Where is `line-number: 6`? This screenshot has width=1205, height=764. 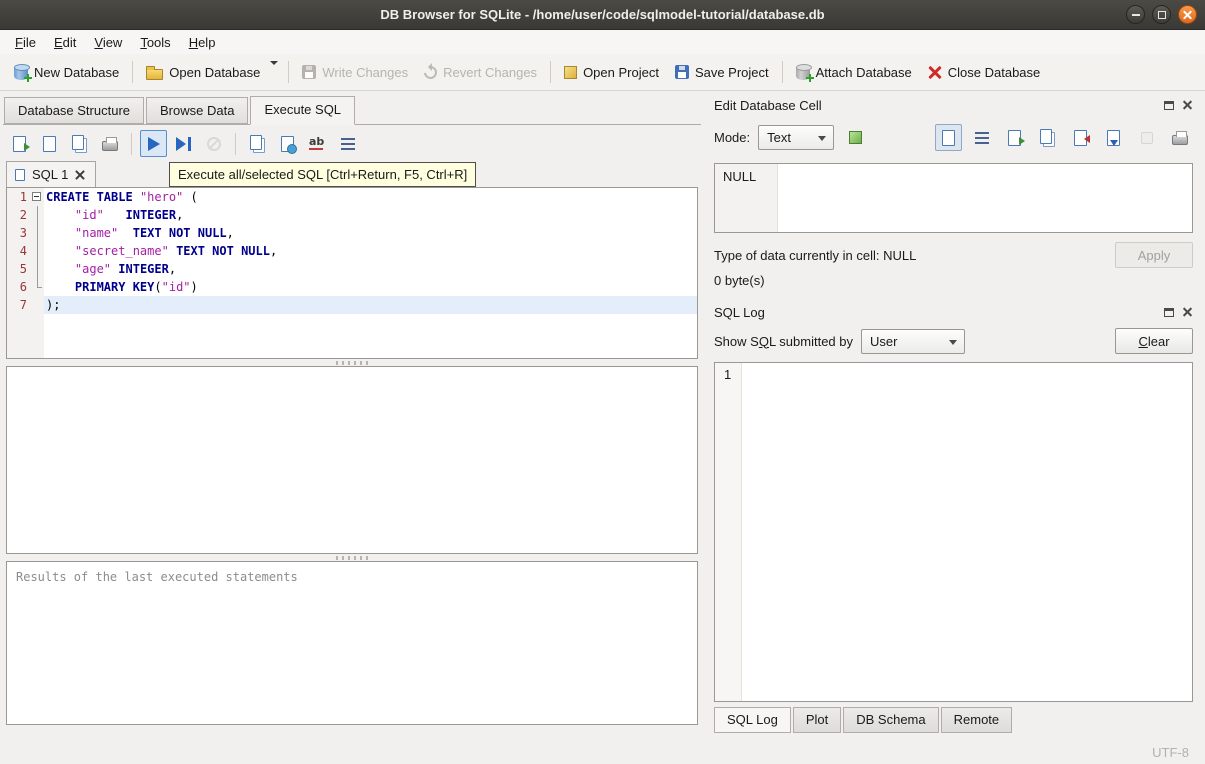 line-number: 6 is located at coordinates (23, 287).